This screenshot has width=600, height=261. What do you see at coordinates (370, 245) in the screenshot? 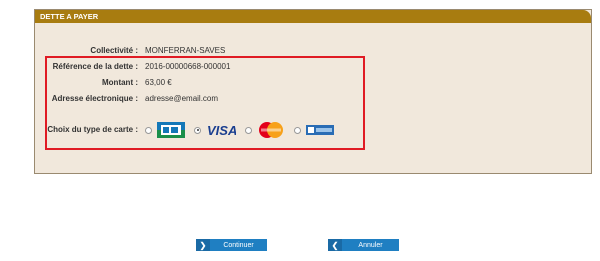
I see `cancel-button-label: Annuler` at bounding box center [370, 245].